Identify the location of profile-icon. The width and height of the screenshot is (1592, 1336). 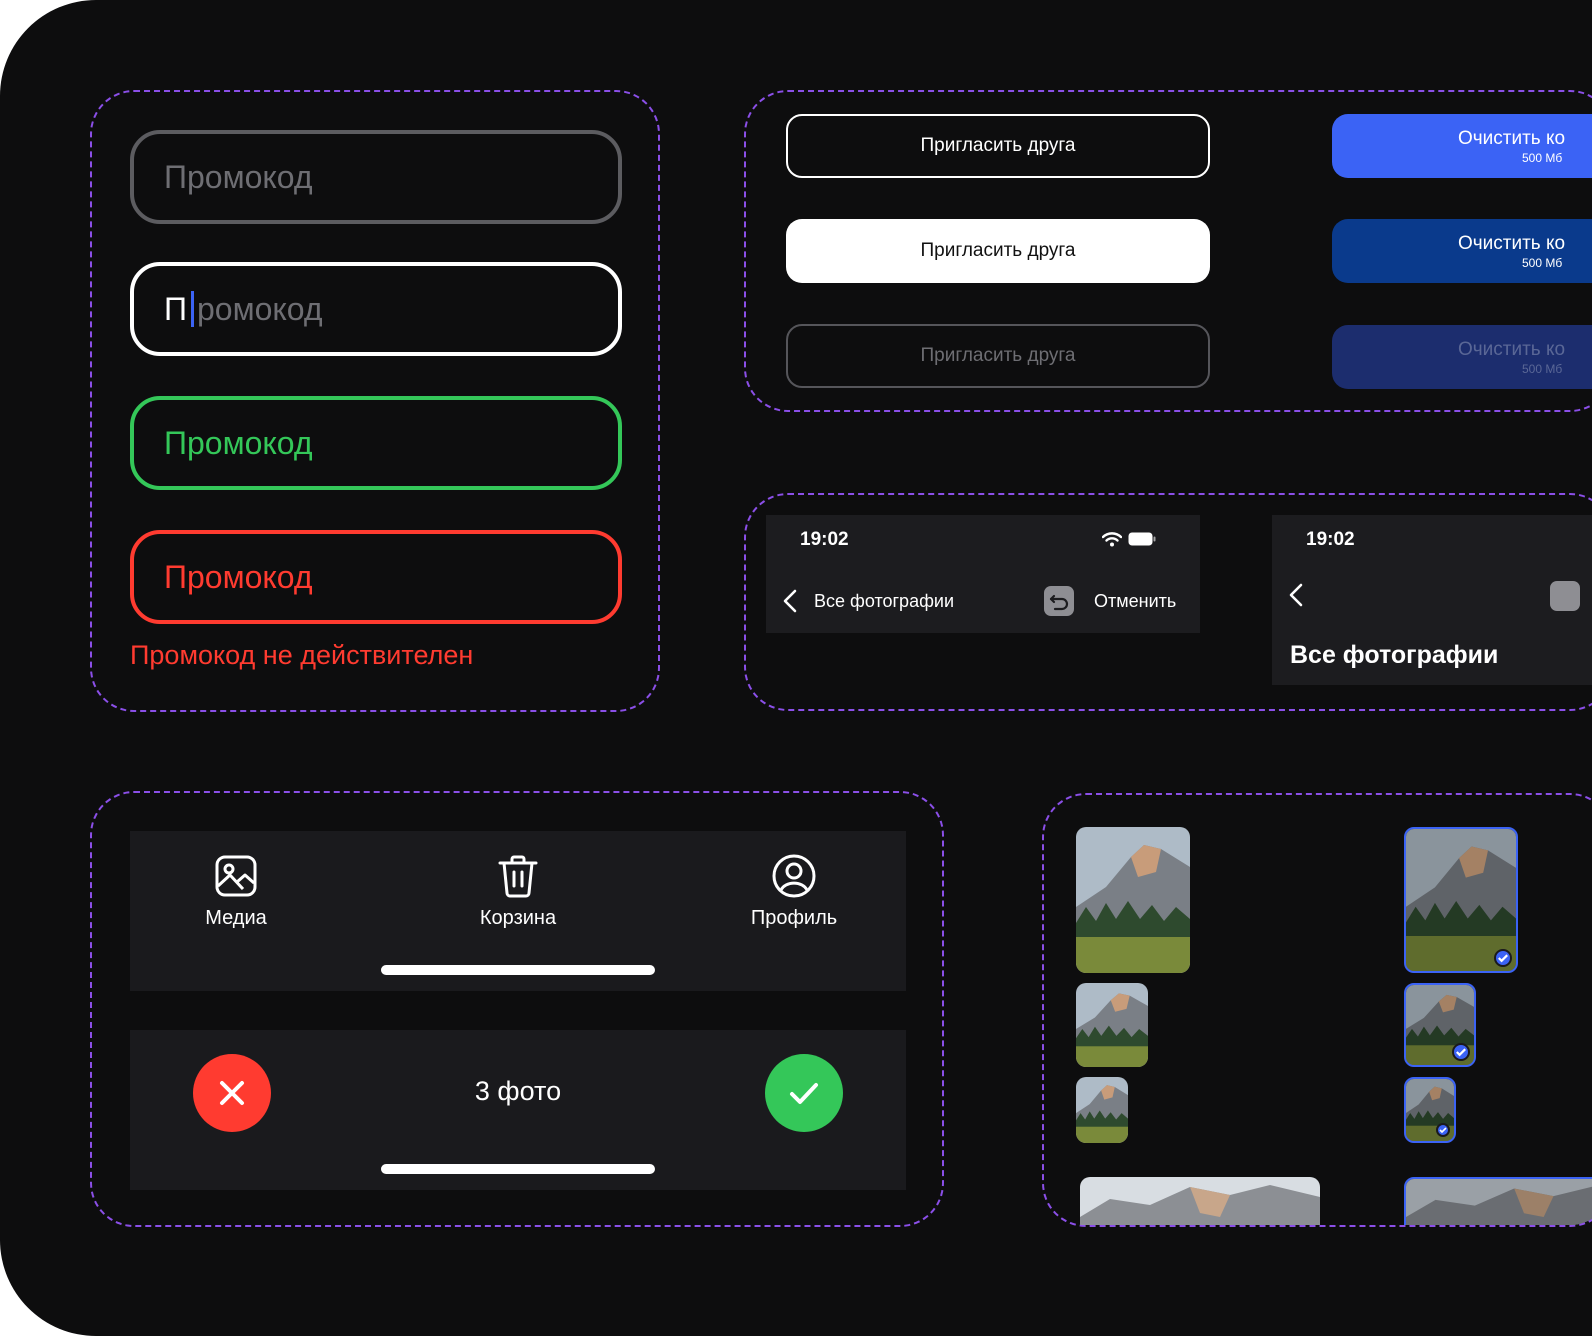
(794, 876).